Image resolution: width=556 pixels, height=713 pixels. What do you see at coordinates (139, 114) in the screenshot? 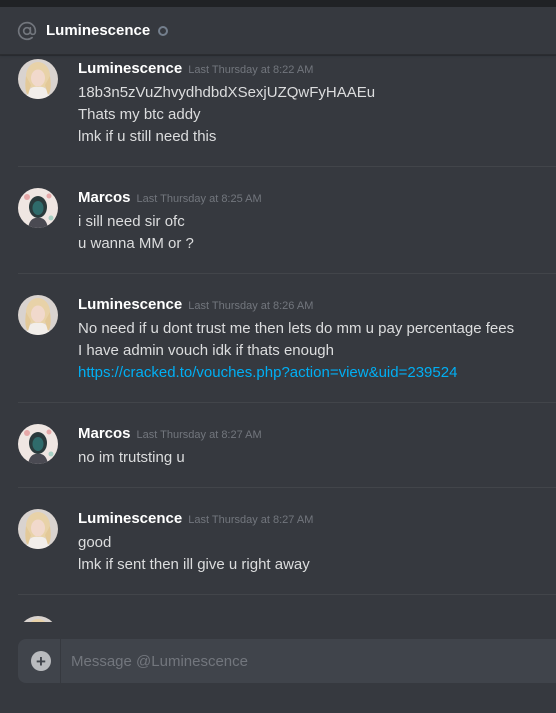
I see `message-text: Thats my btc addy` at bounding box center [139, 114].